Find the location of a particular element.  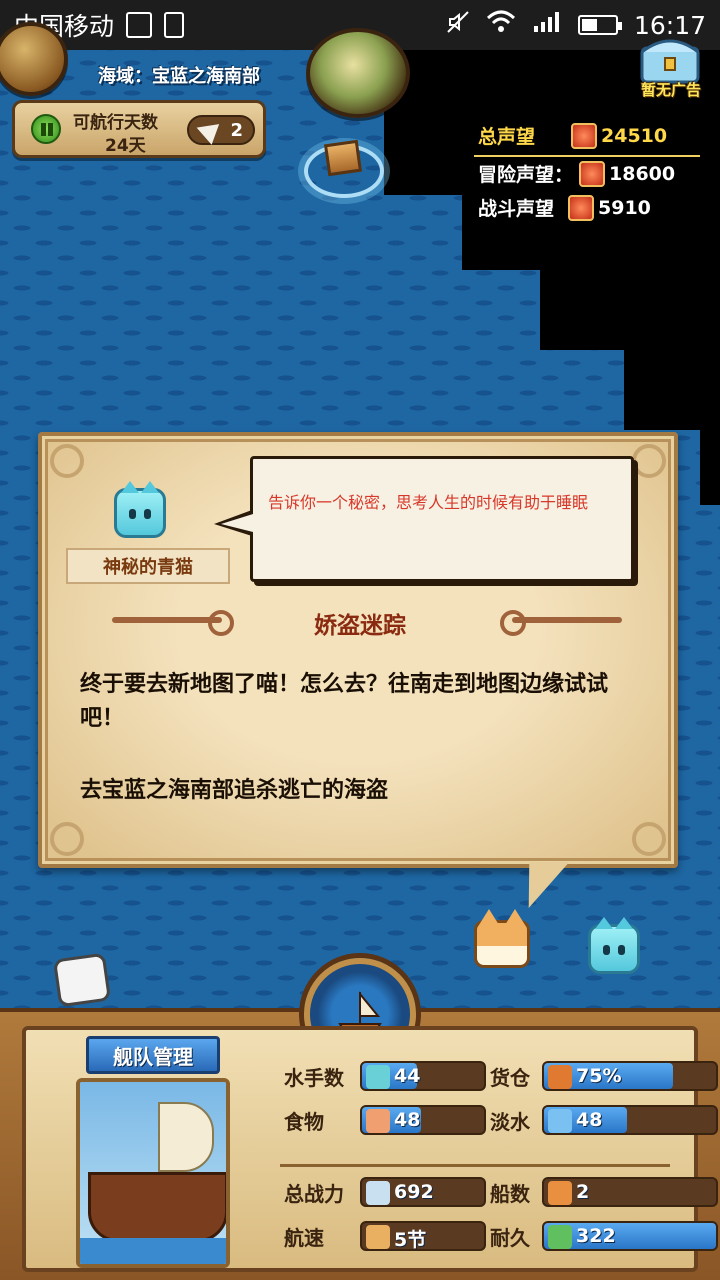

ships-icon is located at coordinates (560, 1193).